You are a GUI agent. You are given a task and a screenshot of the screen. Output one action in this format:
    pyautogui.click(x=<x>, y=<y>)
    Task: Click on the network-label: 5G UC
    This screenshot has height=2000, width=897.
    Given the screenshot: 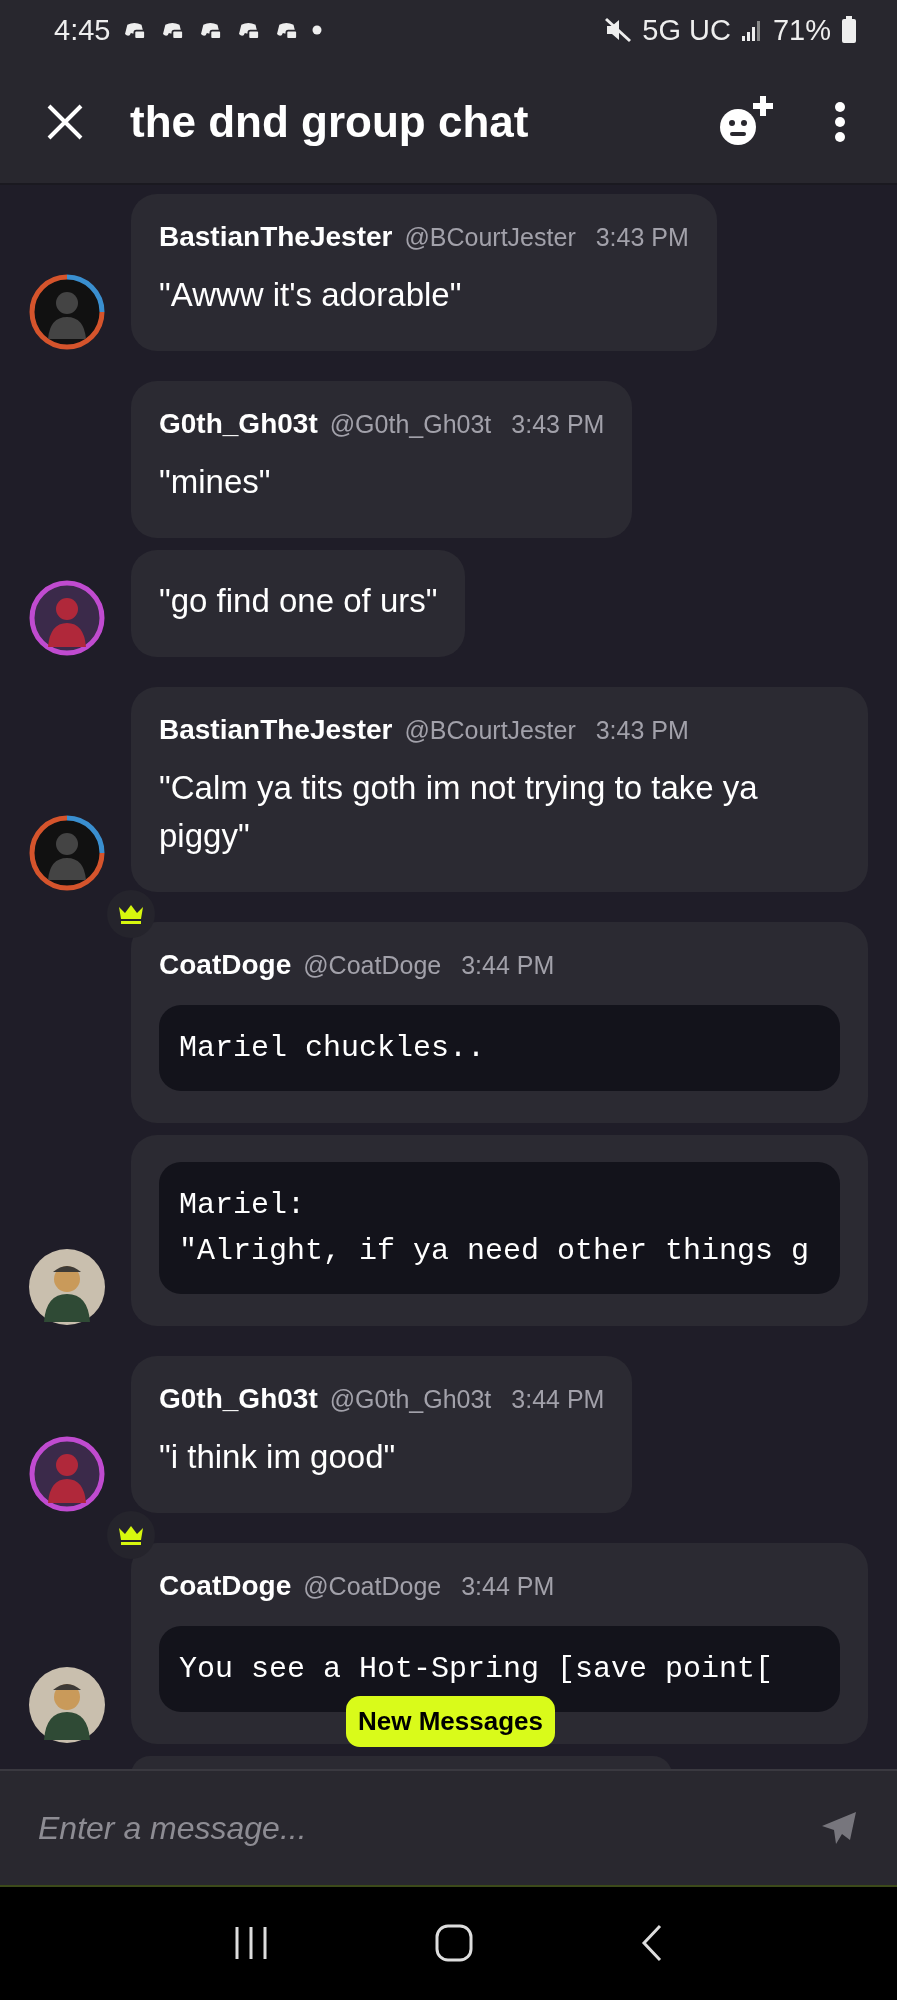 What is the action you would take?
    pyautogui.click(x=686, y=30)
    